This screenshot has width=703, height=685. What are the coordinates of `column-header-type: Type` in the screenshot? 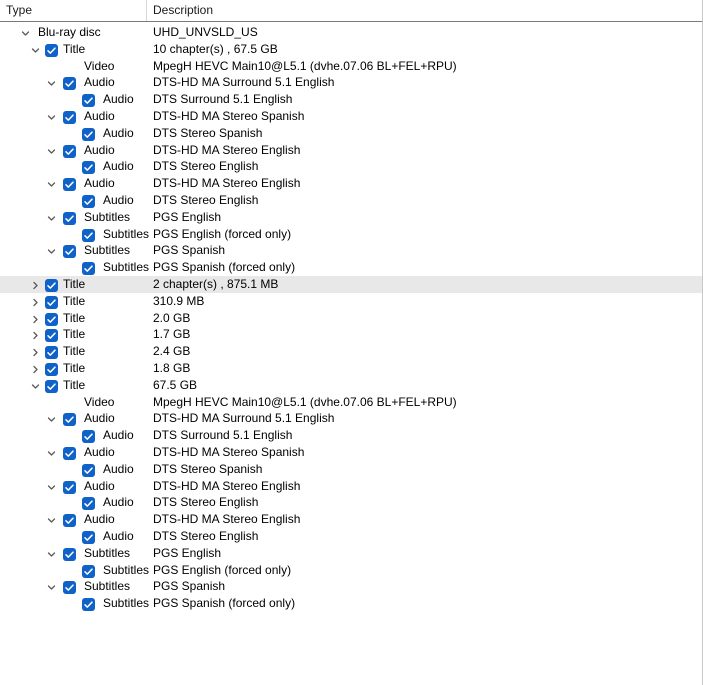 It's located at (73, 10).